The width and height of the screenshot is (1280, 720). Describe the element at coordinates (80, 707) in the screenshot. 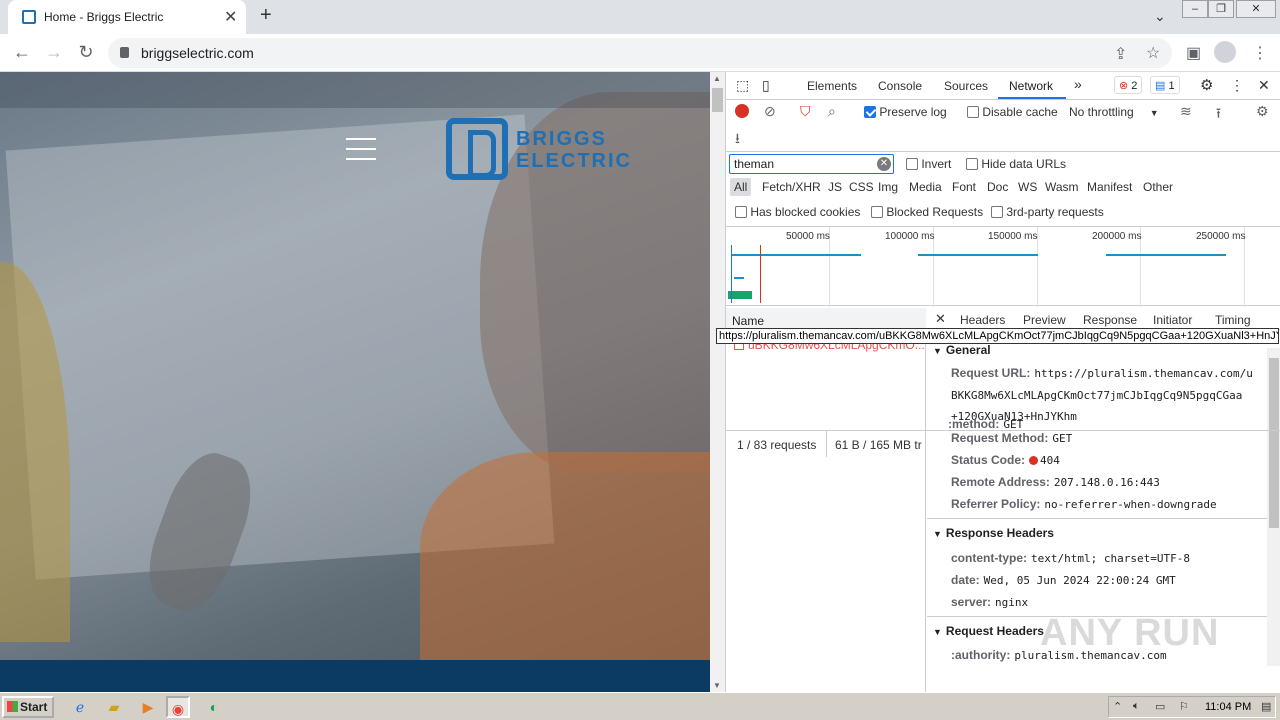

I see `ie-icon: ℯ` at that location.